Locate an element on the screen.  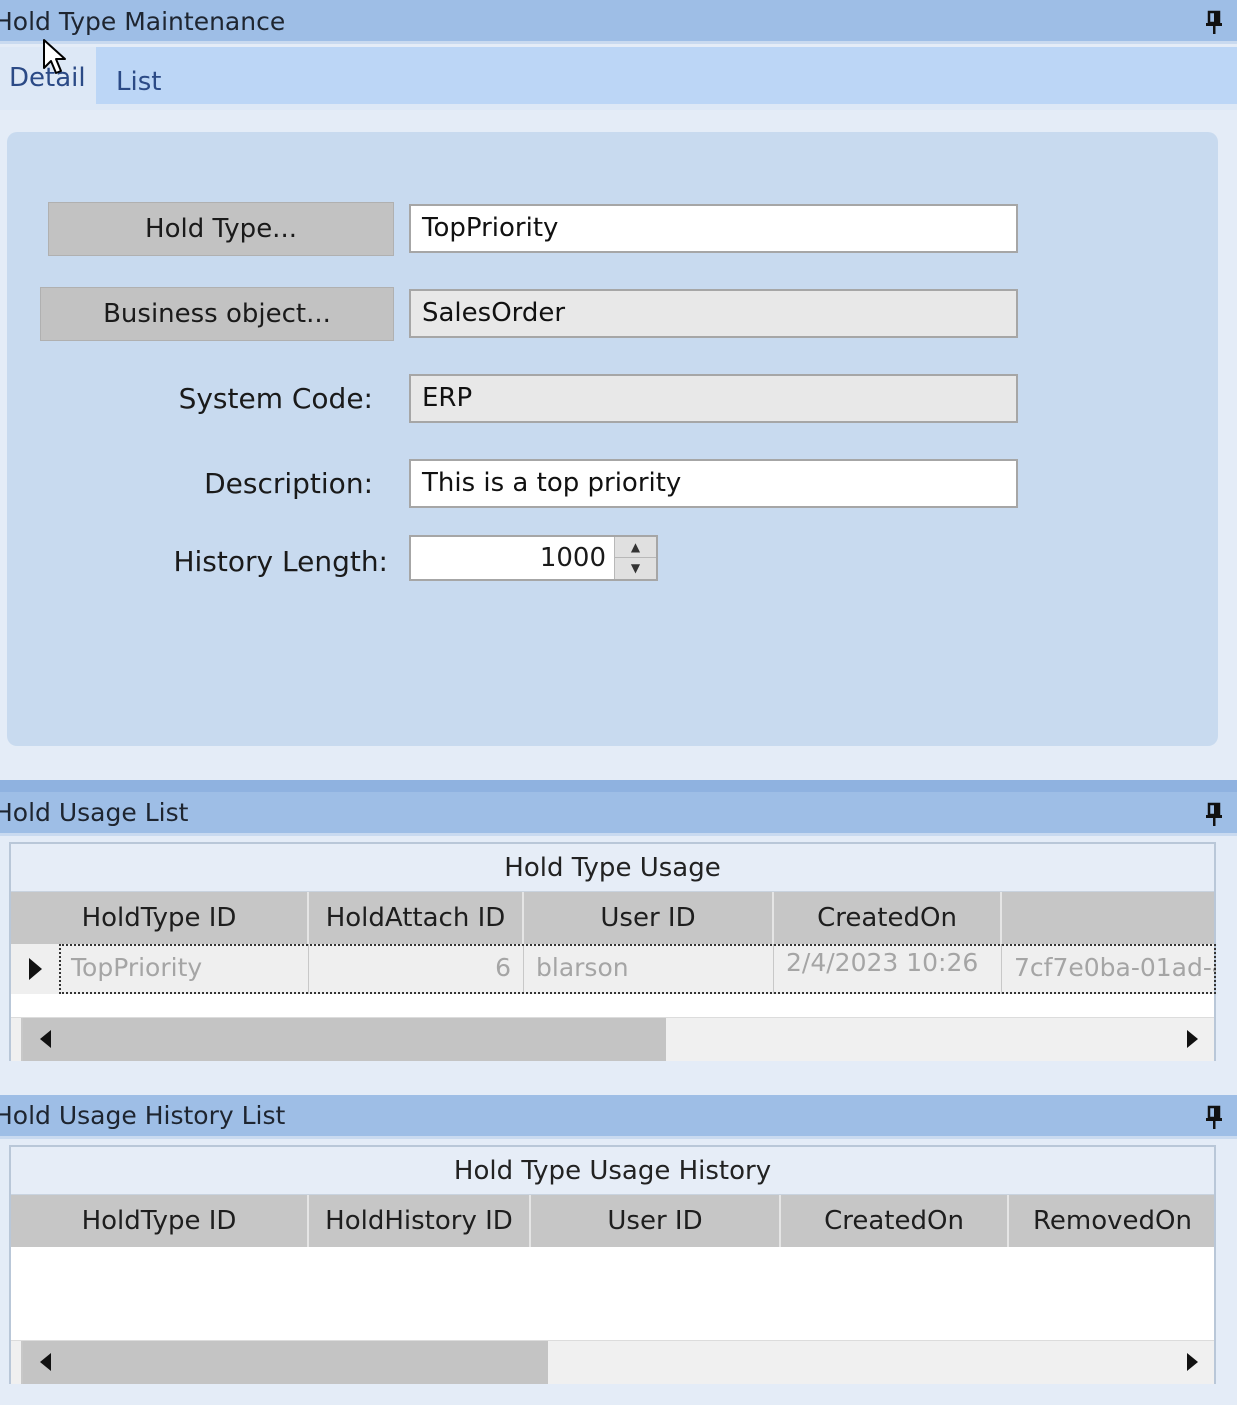
column-header-holdattach-id: HoldAttach ID is located at coordinates (416, 918).